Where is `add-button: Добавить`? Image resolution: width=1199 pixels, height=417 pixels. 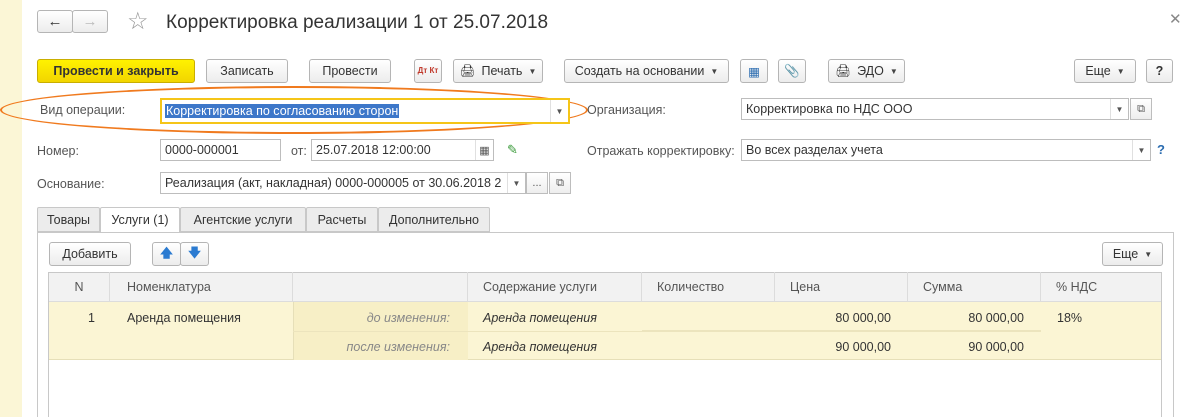 add-button: Добавить is located at coordinates (90, 254).